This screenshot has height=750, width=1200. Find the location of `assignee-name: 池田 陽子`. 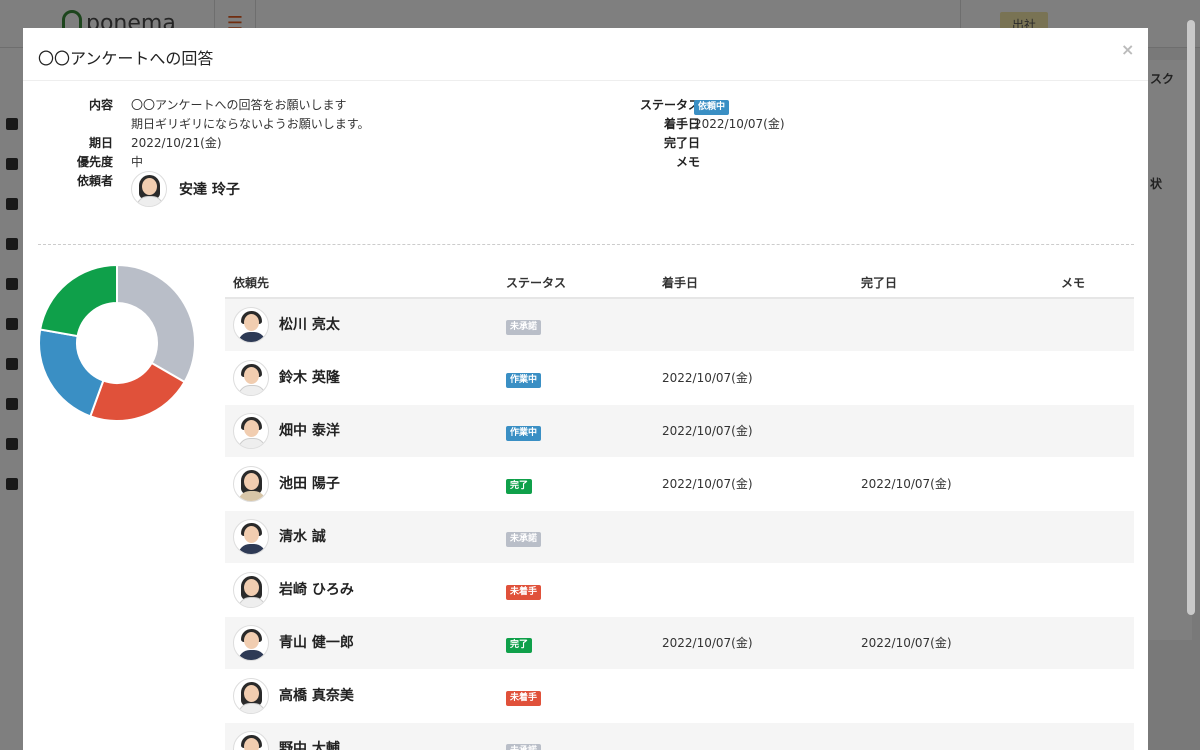

assignee-name: 池田 陽子 is located at coordinates (309, 484).